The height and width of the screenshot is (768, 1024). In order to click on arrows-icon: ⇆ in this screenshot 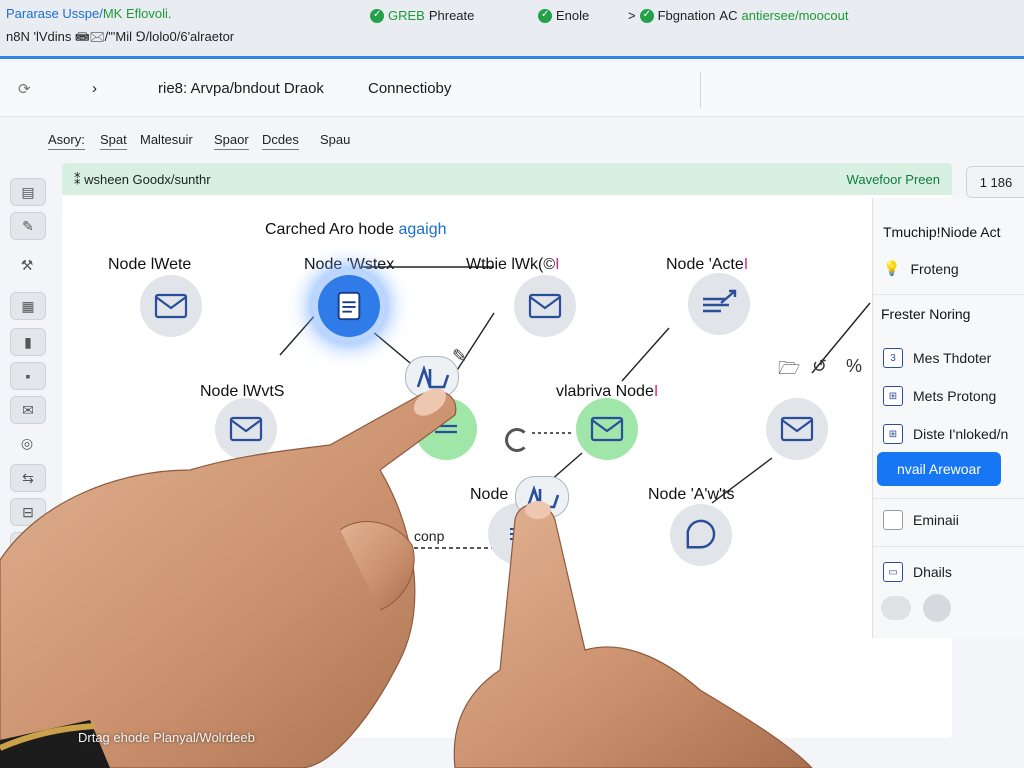, I will do `click(28, 478)`.